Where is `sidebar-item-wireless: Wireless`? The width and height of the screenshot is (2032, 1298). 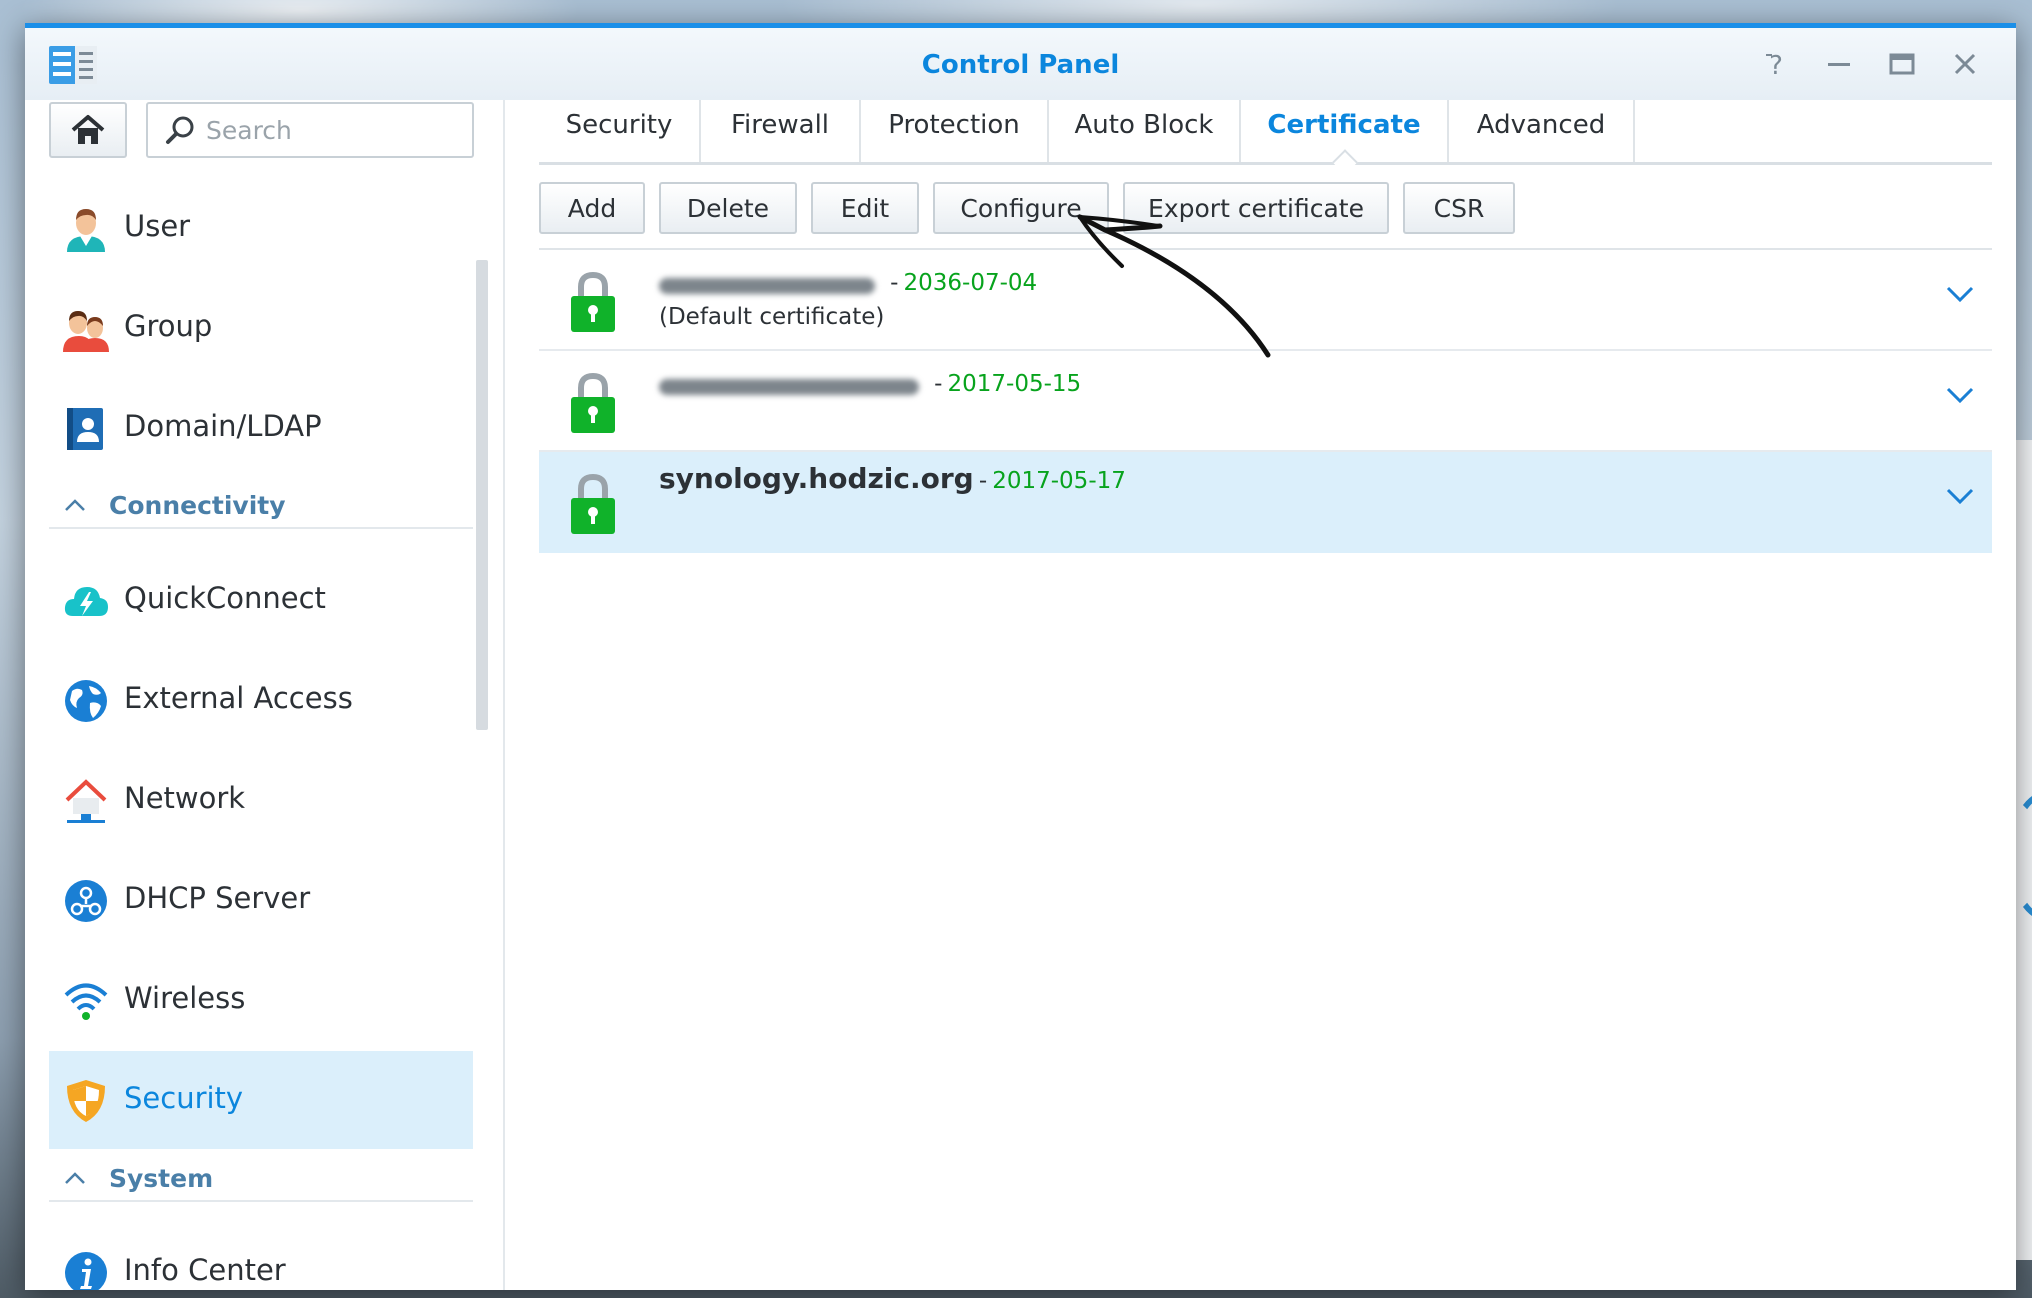 sidebar-item-wireless: Wireless is located at coordinates (261, 1000).